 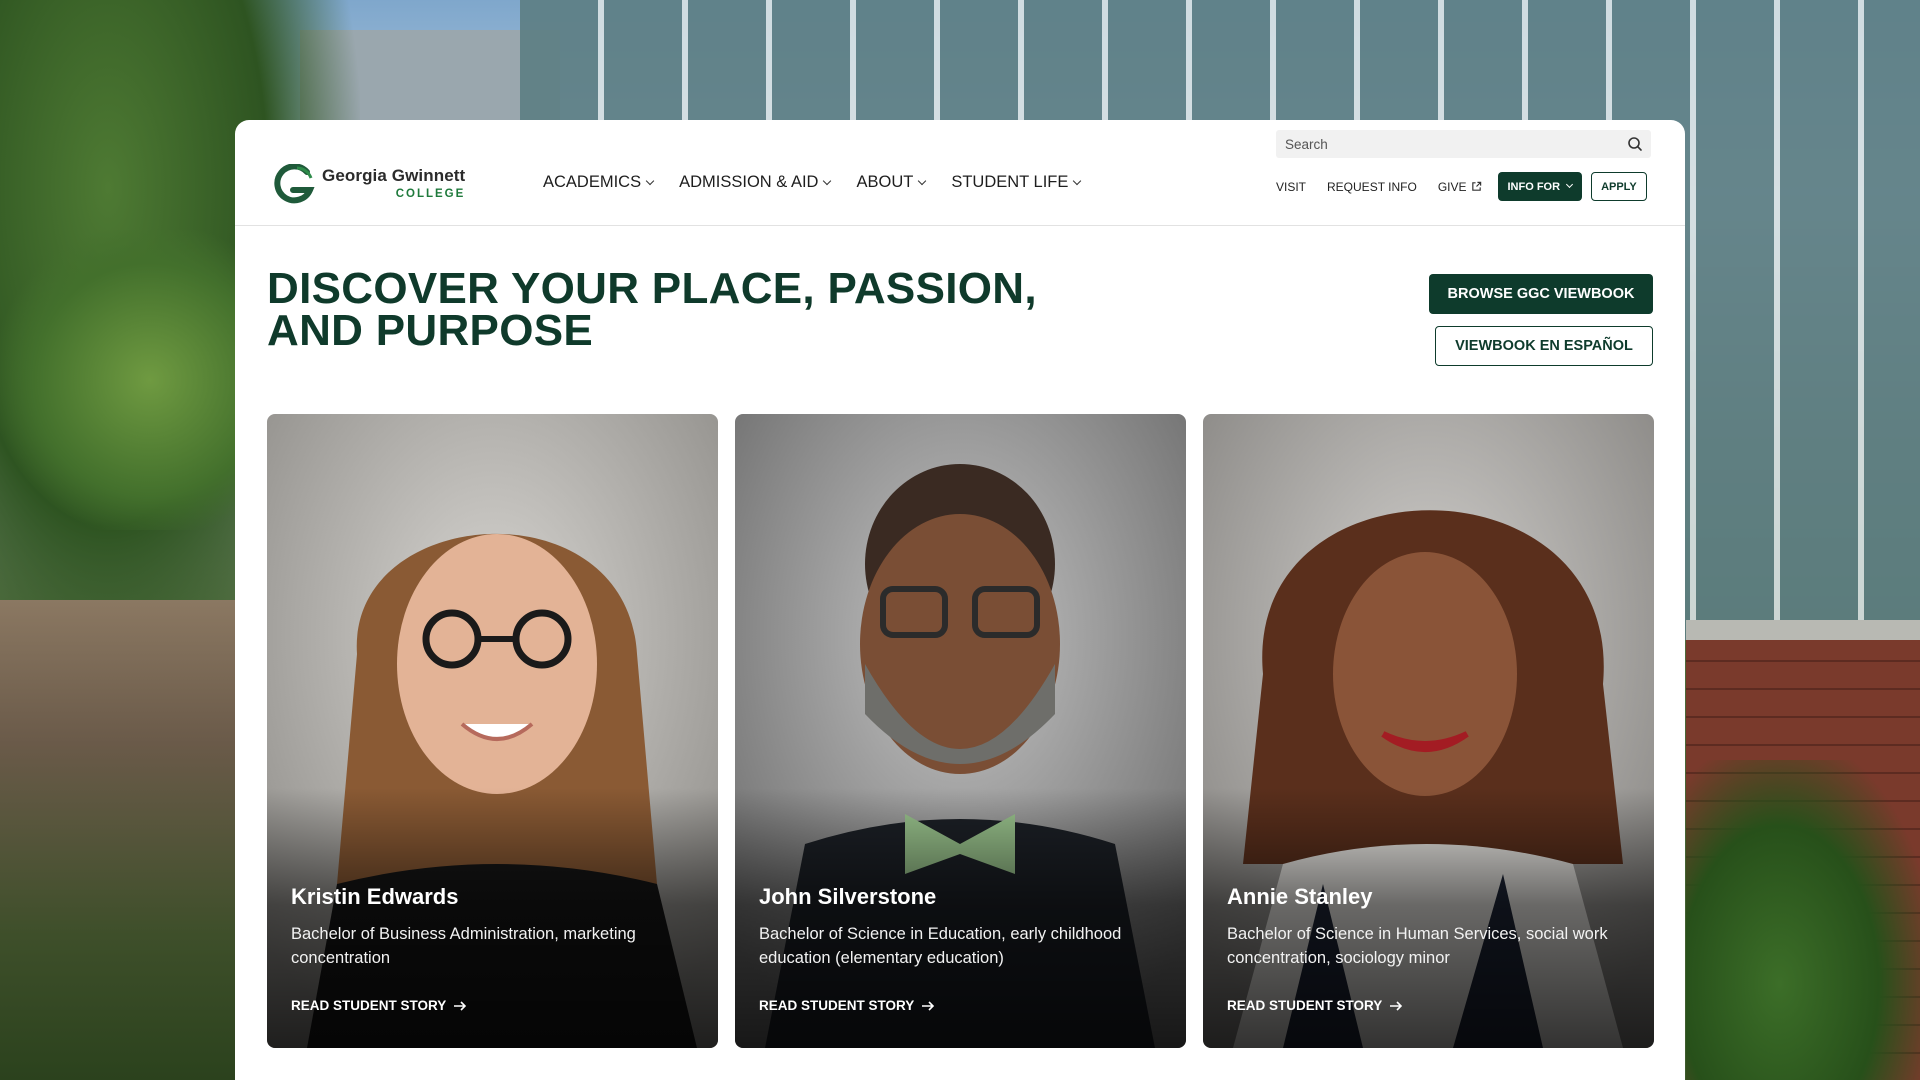 I want to click on give-link: GIVE, so click(x=1460, y=187).